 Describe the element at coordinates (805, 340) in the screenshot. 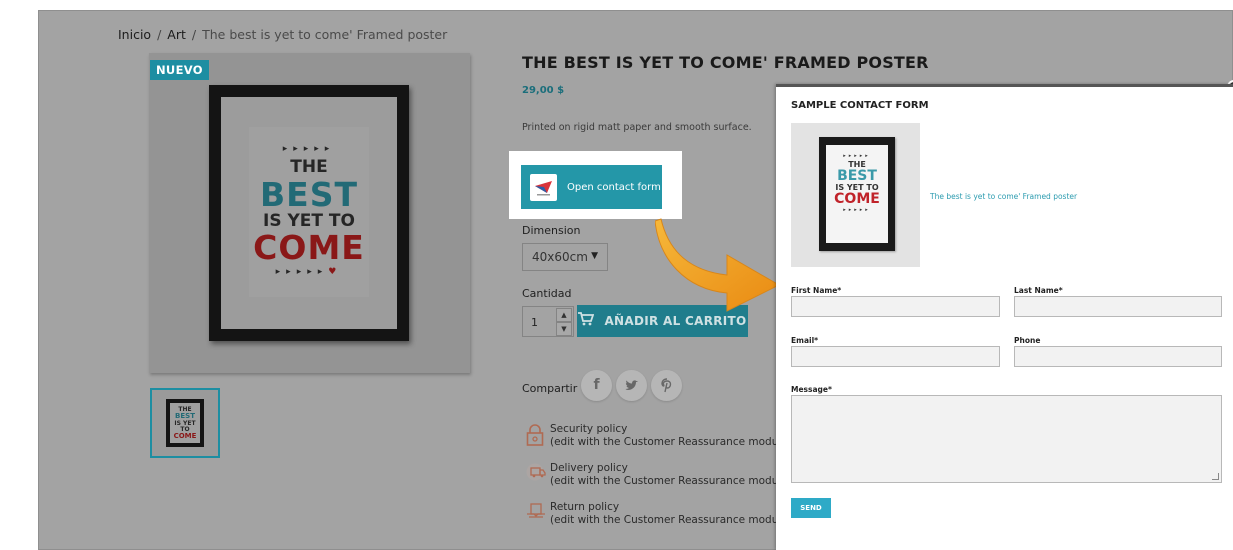

I see `email-label: Email*` at that location.